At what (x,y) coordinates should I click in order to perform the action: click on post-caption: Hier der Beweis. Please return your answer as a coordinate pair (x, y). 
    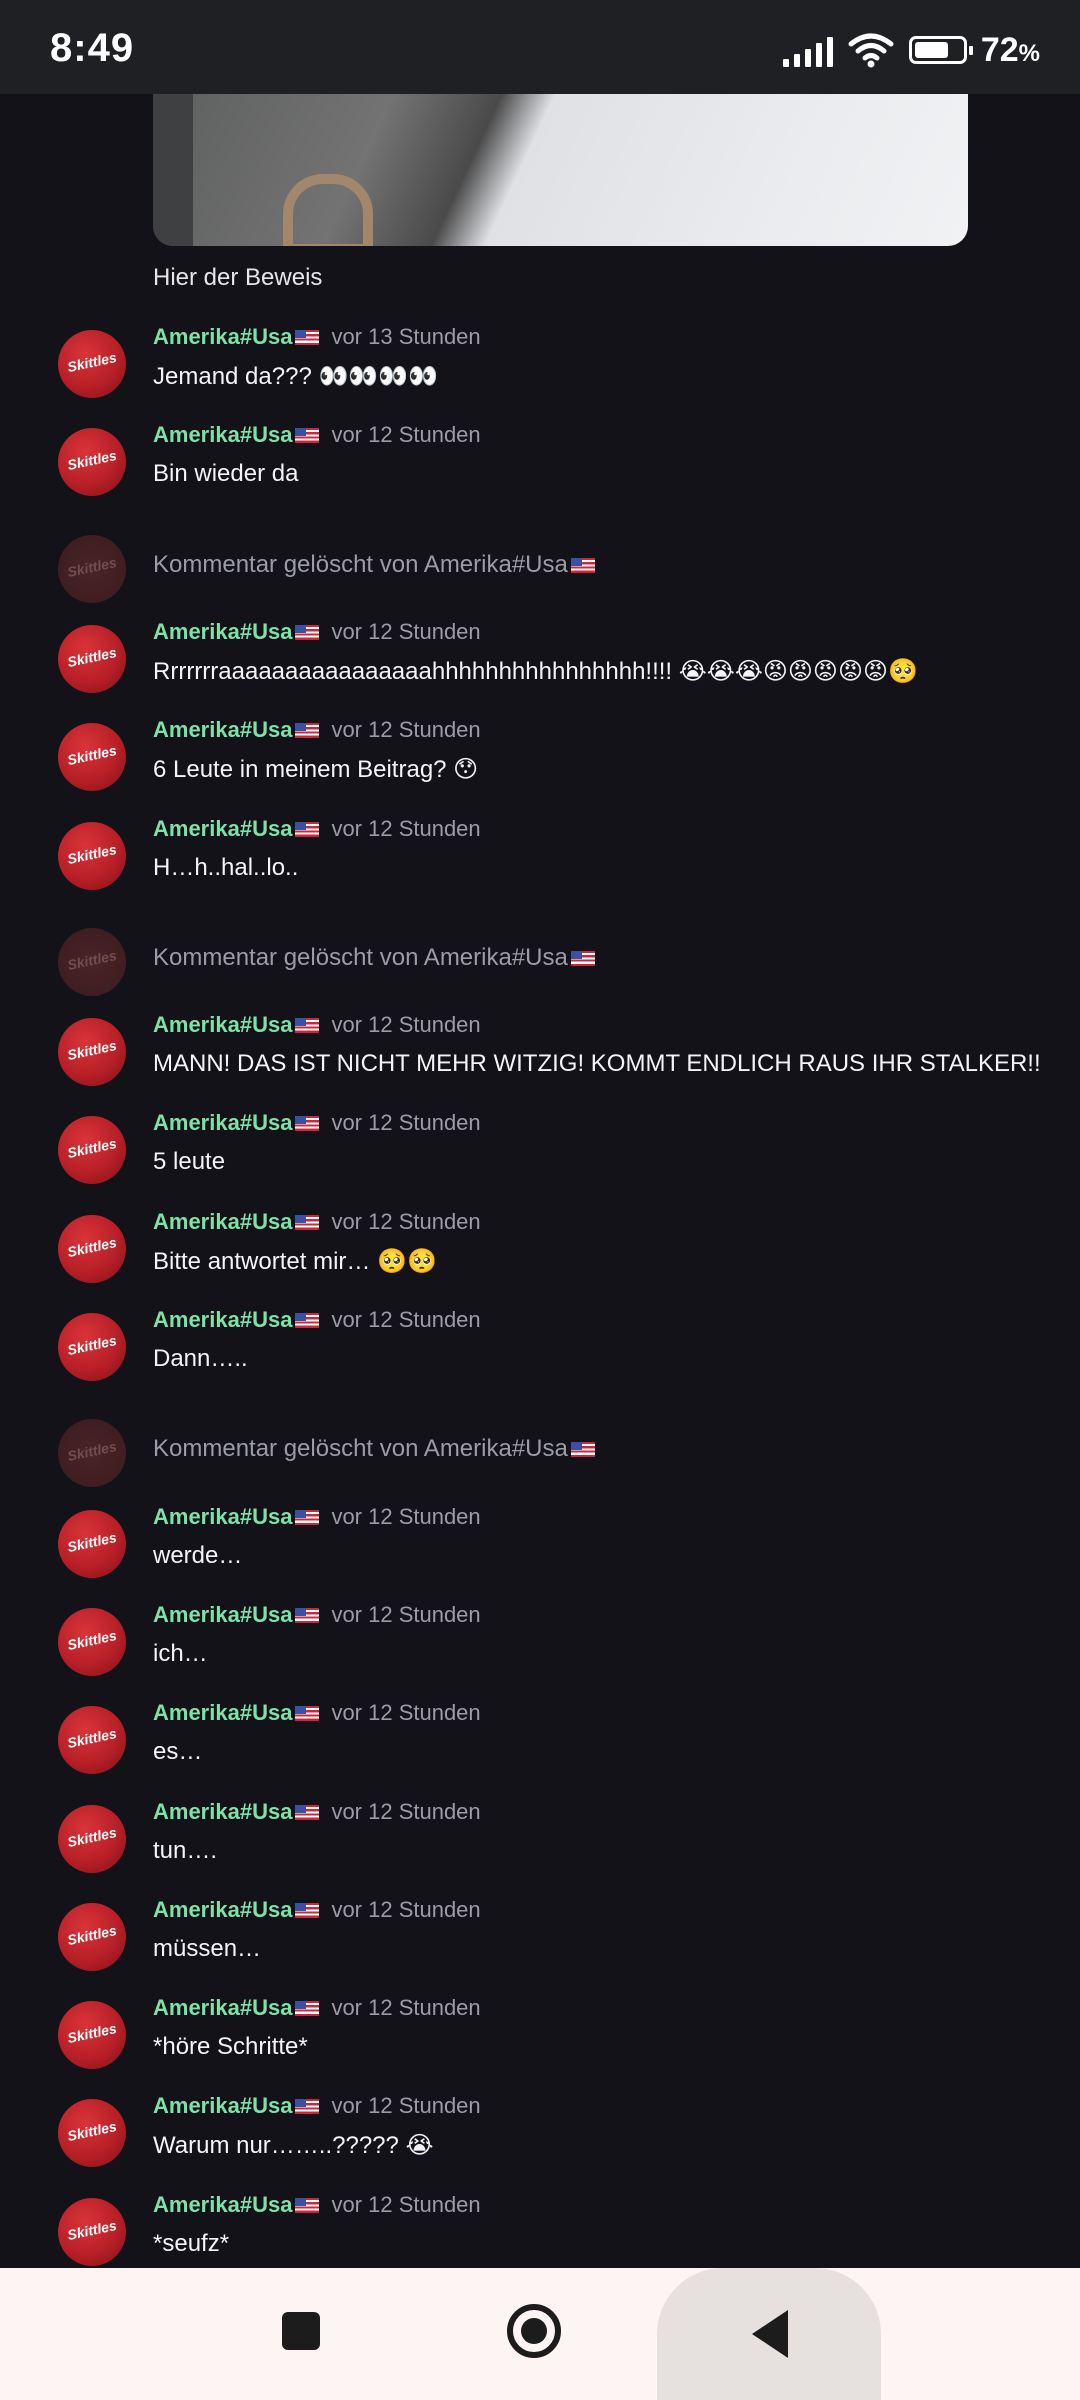
    Looking at the image, I should click on (238, 277).